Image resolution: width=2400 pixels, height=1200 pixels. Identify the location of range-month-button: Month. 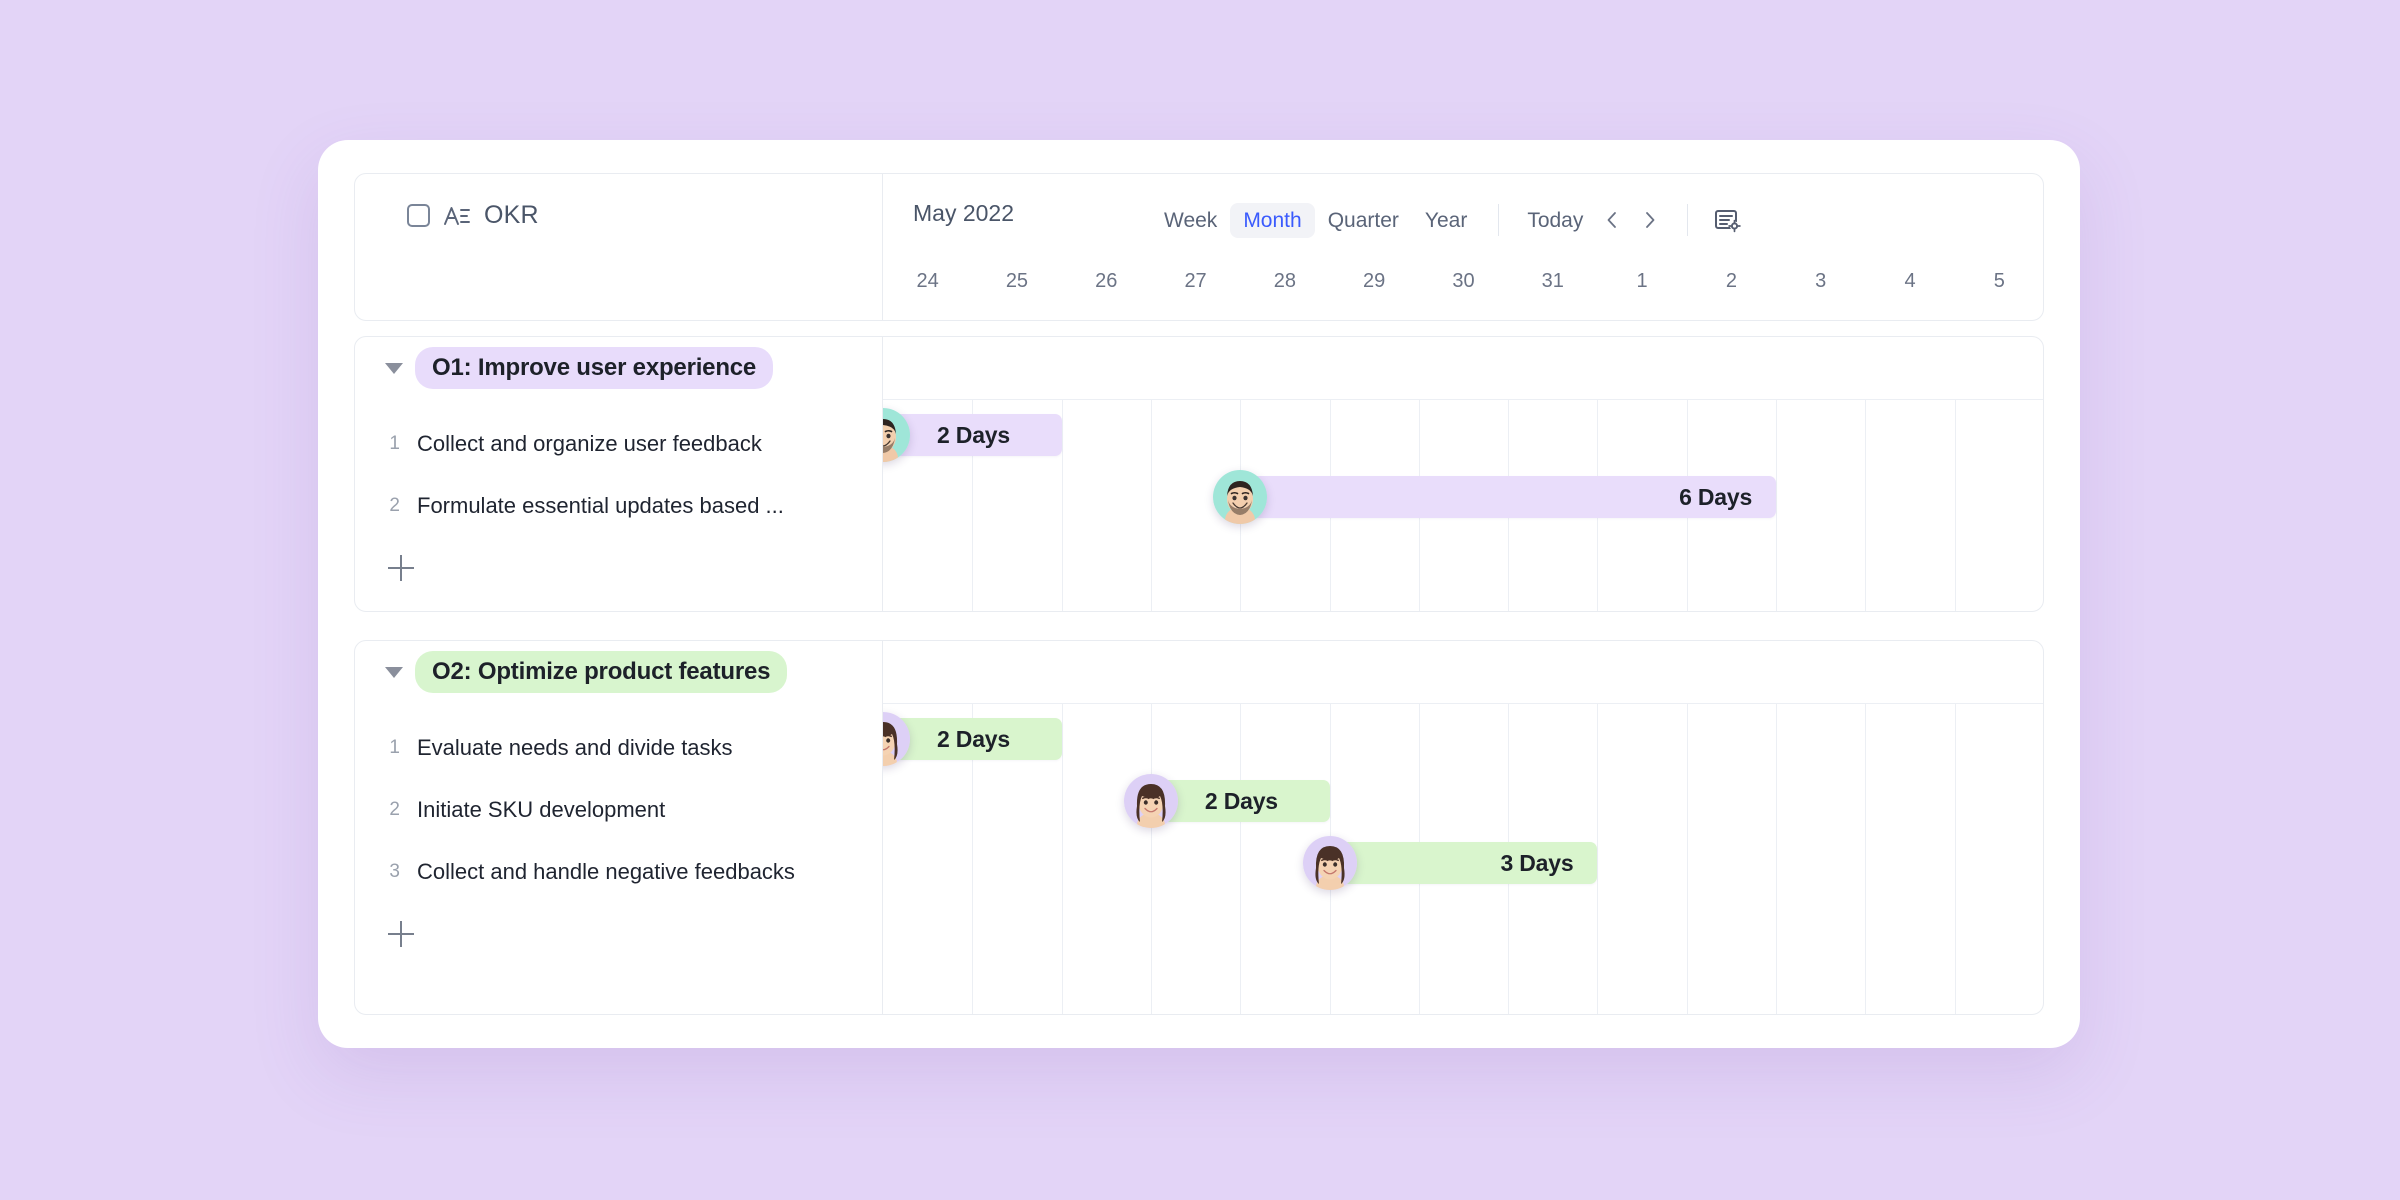
(1272, 220).